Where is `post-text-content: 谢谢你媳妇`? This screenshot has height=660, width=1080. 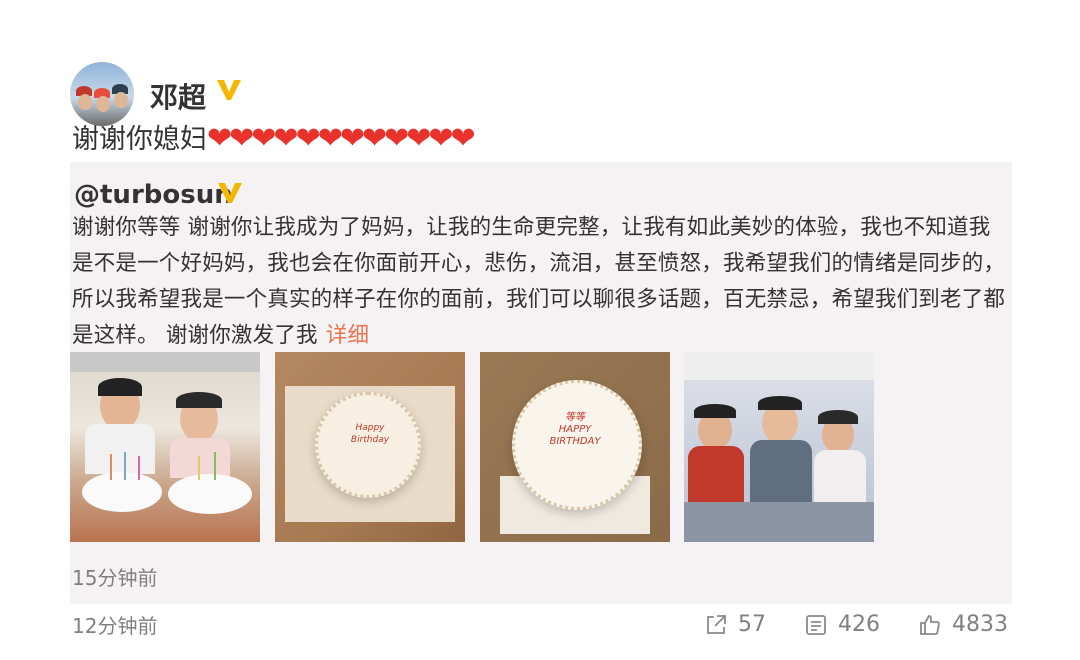
post-text-content: 谢谢你媳妇 is located at coordinates (139, 139).